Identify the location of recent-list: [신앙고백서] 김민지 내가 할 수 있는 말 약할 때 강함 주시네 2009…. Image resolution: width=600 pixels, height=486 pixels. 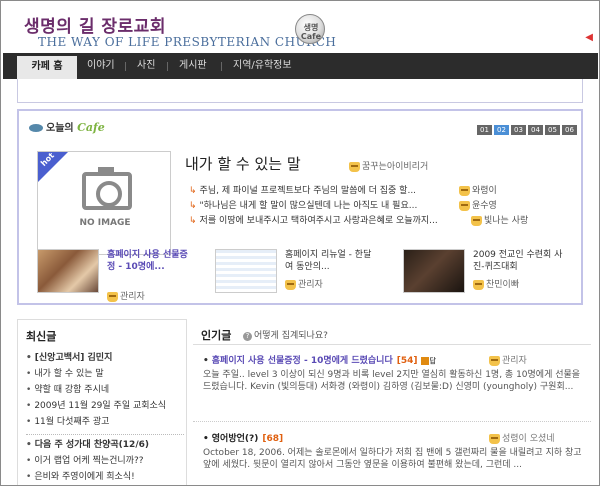
(105, 417).